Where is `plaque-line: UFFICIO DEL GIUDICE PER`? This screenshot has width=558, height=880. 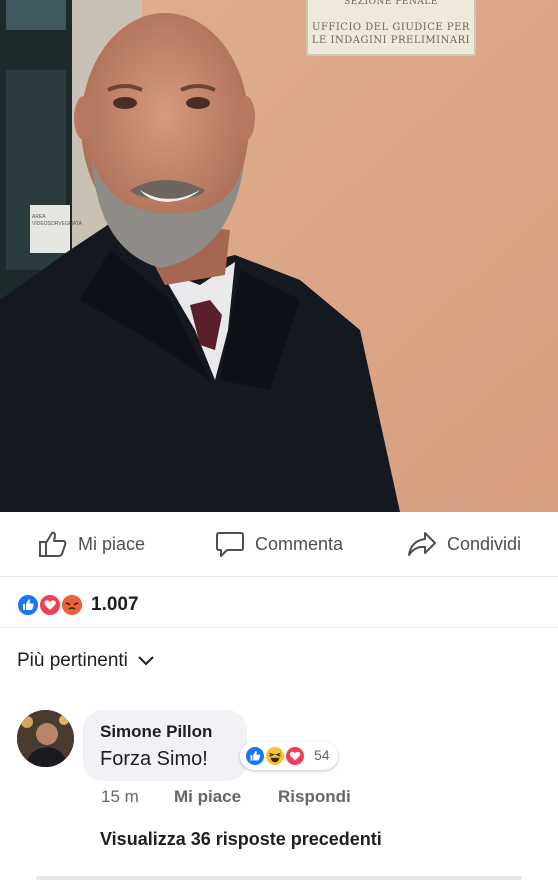 plaque-line: UFFICIO DEL GIUDICE PER is located at coordinates (391, 27).